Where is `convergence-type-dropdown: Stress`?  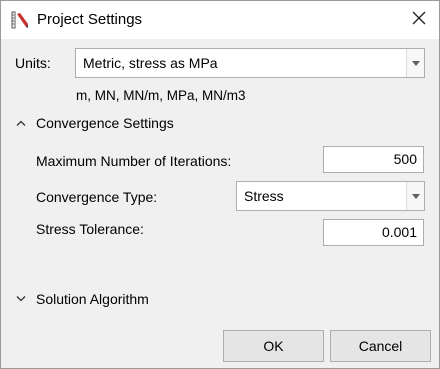
convergence-type-dropdown: Stress is located at coordinates (330, 196).